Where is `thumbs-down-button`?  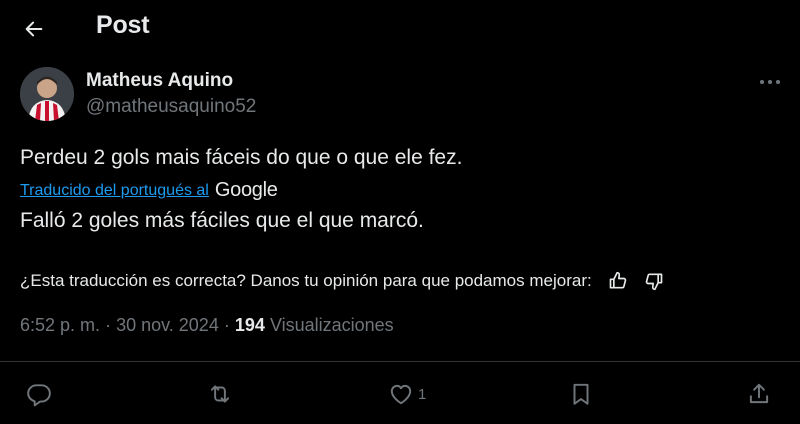
thumbs-down-button is located at coordinates (654, 281).